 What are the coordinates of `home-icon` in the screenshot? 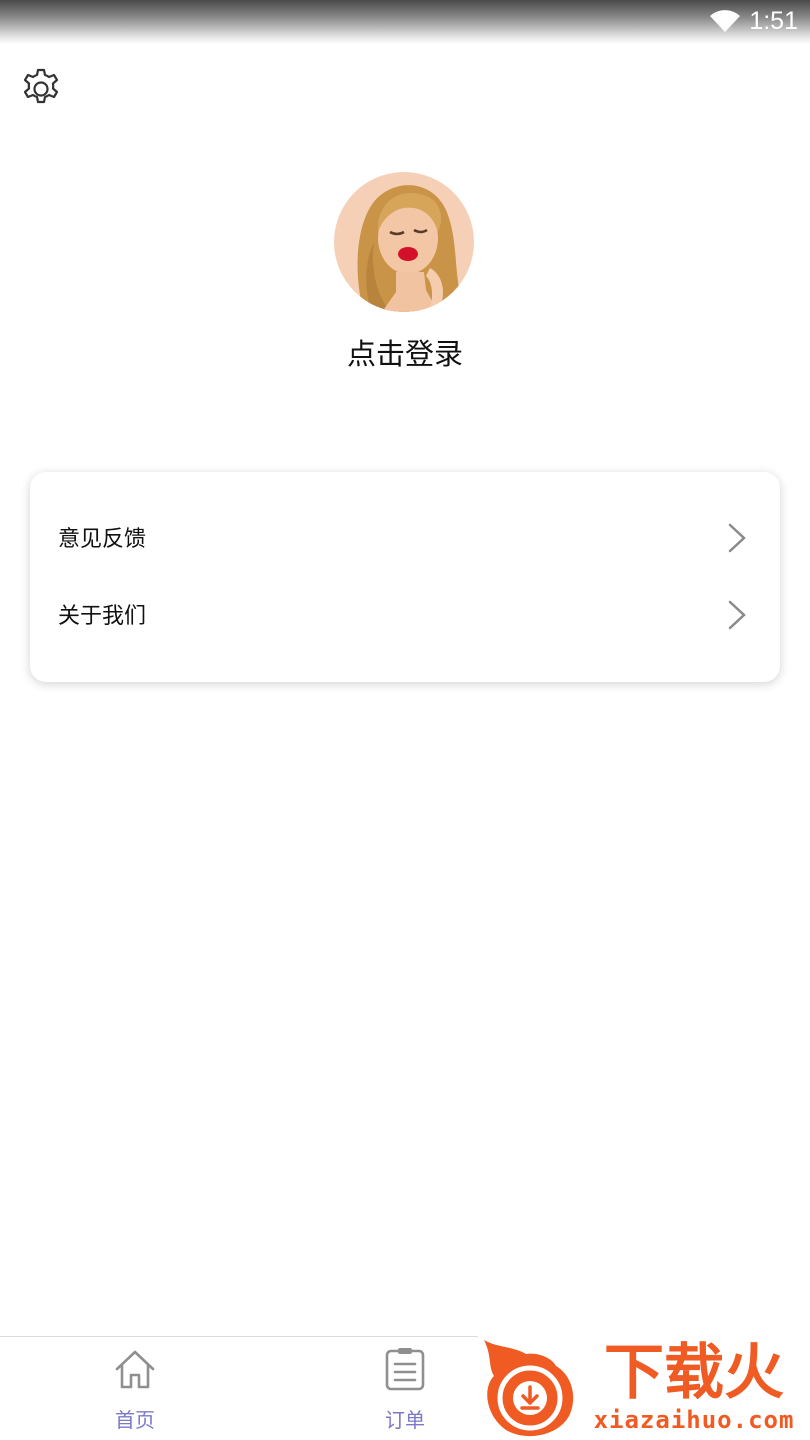 It's located at (135, 1369).